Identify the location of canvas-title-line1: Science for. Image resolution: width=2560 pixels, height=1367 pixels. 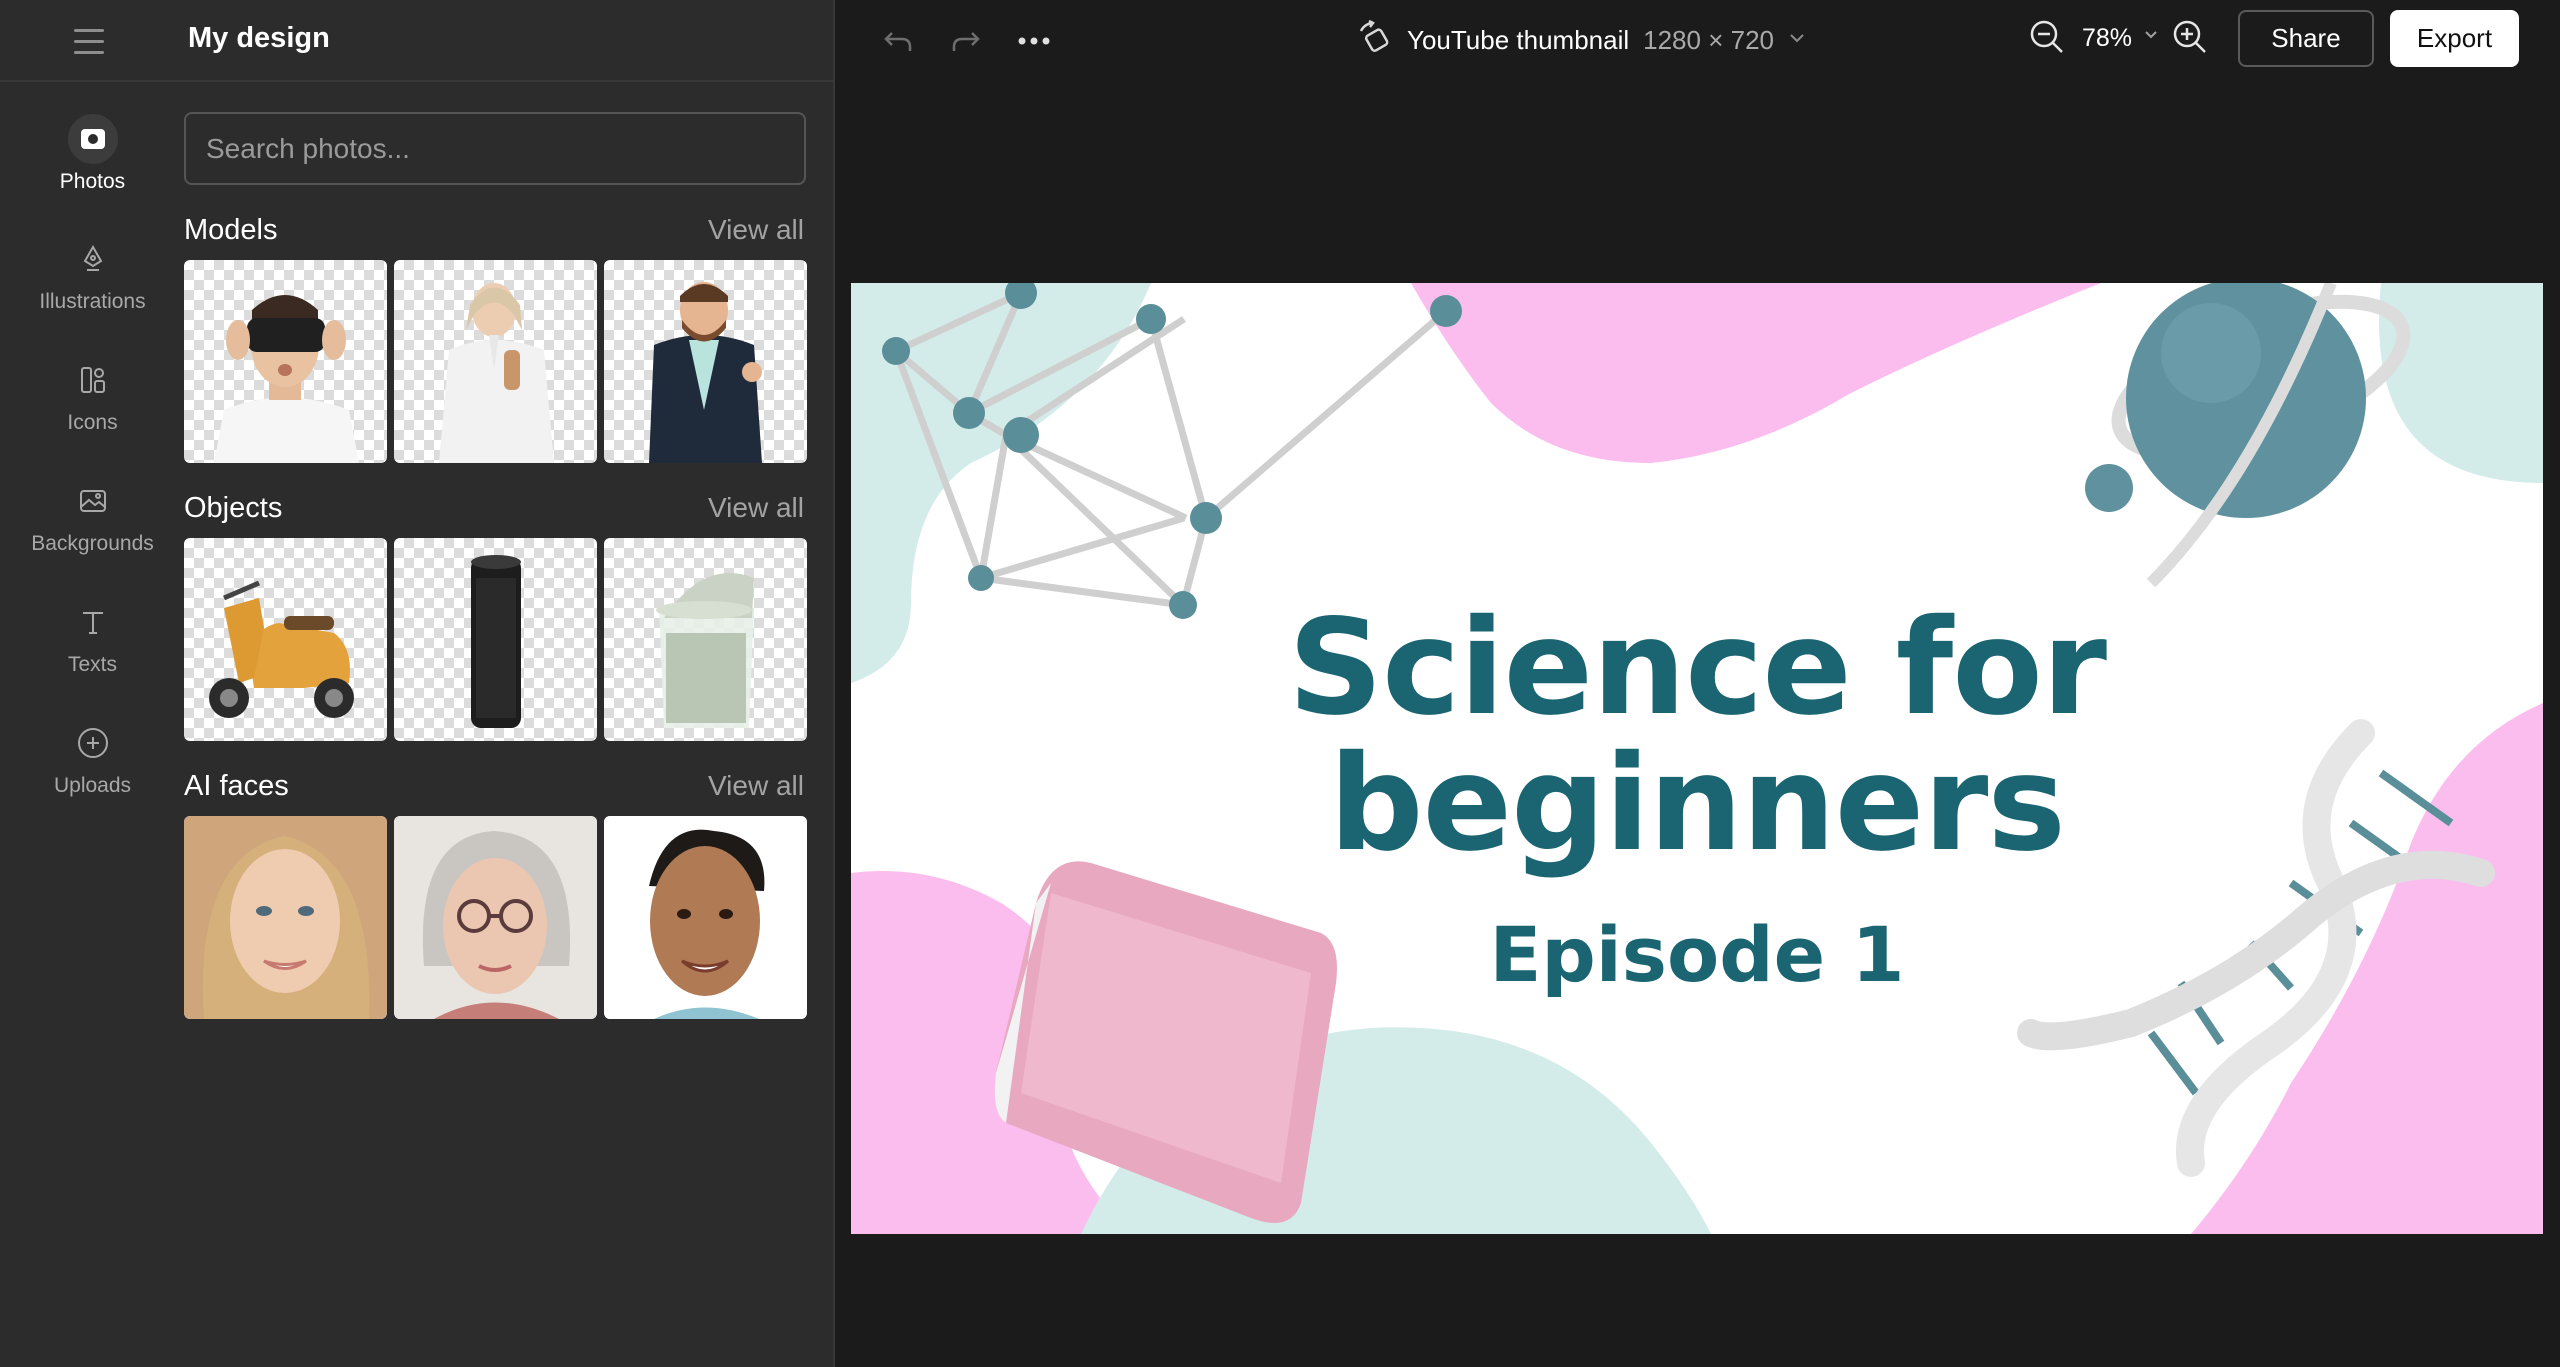
(1697, 668).